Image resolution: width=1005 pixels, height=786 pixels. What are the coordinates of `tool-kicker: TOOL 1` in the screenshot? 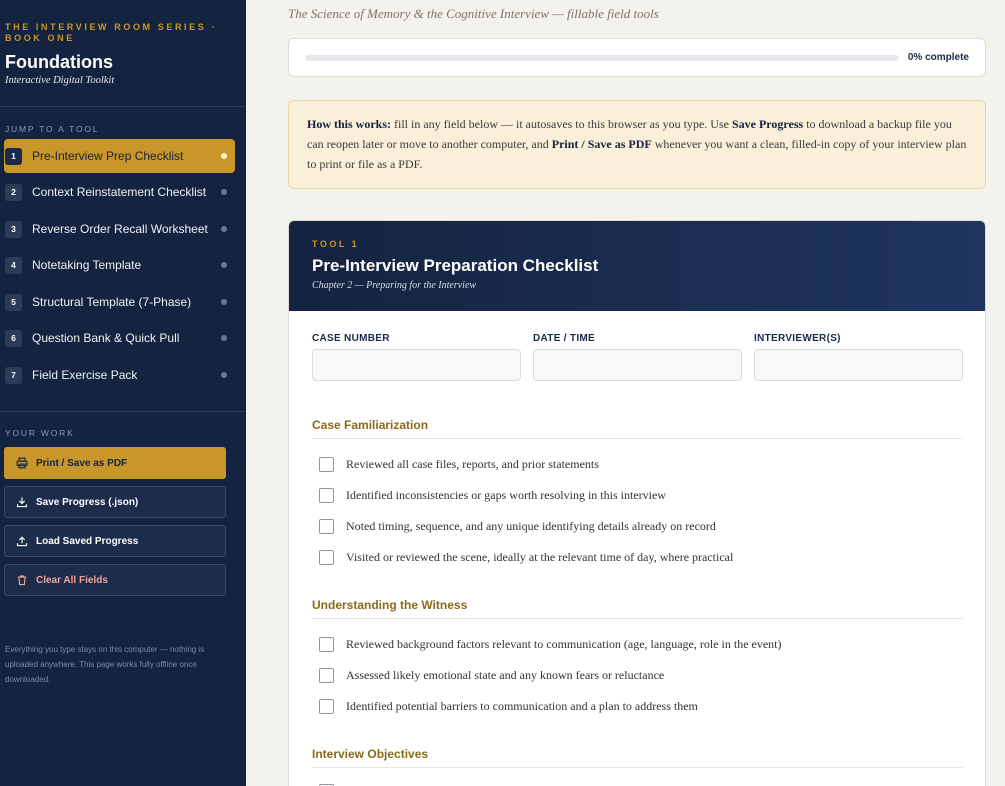 It's located at (336, 244).